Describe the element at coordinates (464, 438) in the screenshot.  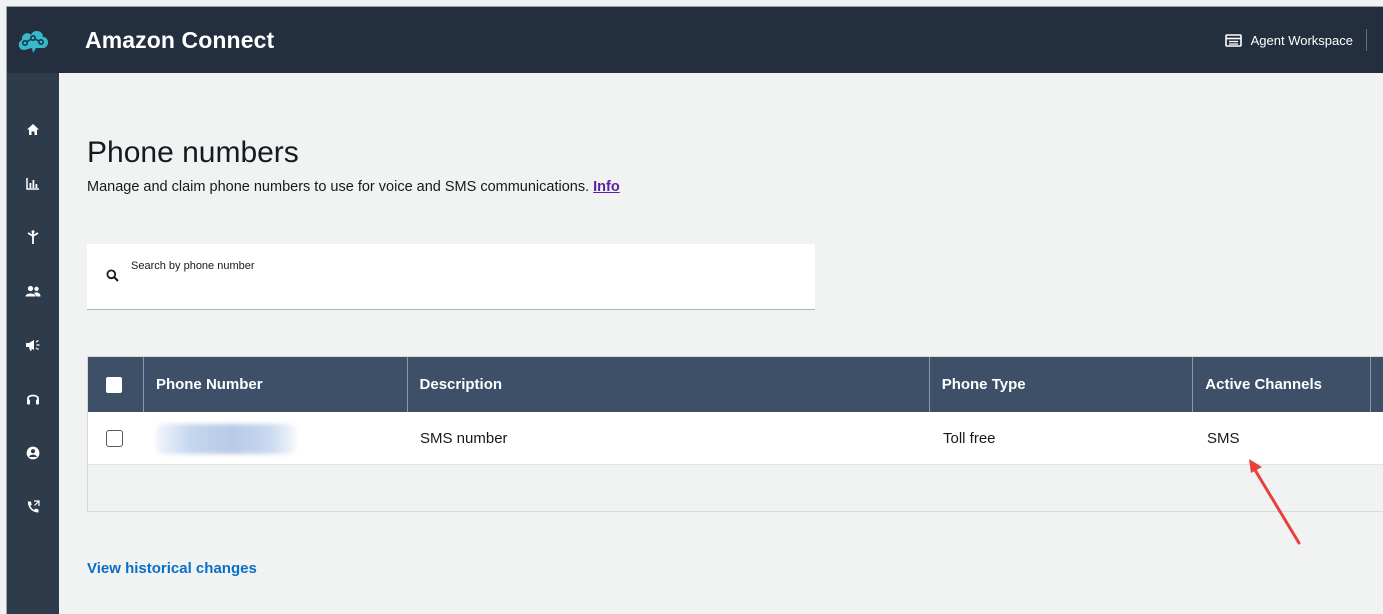
I see `description-cell: SMS number` at that location.